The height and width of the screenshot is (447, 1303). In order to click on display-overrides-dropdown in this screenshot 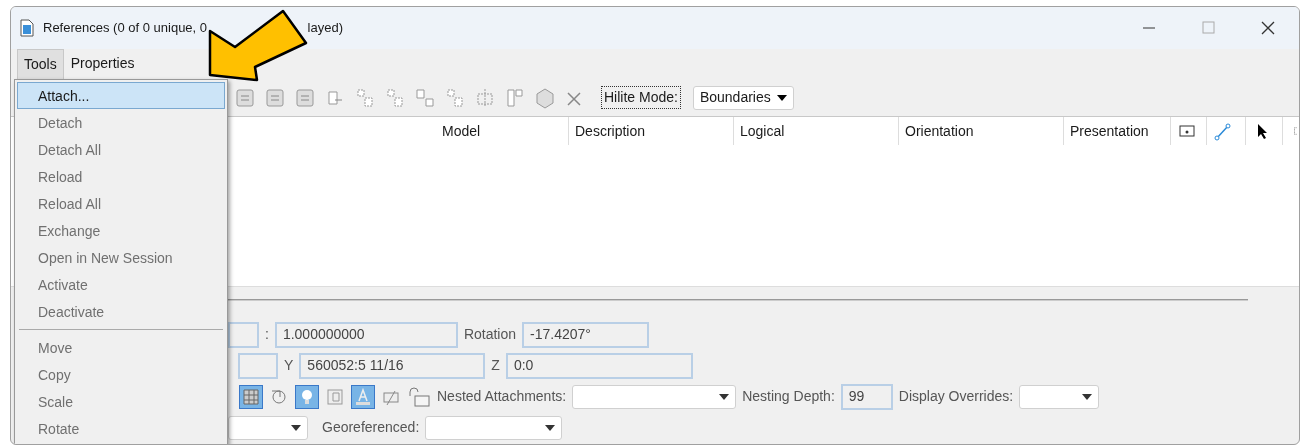, I will do `click(1059, 396)`.